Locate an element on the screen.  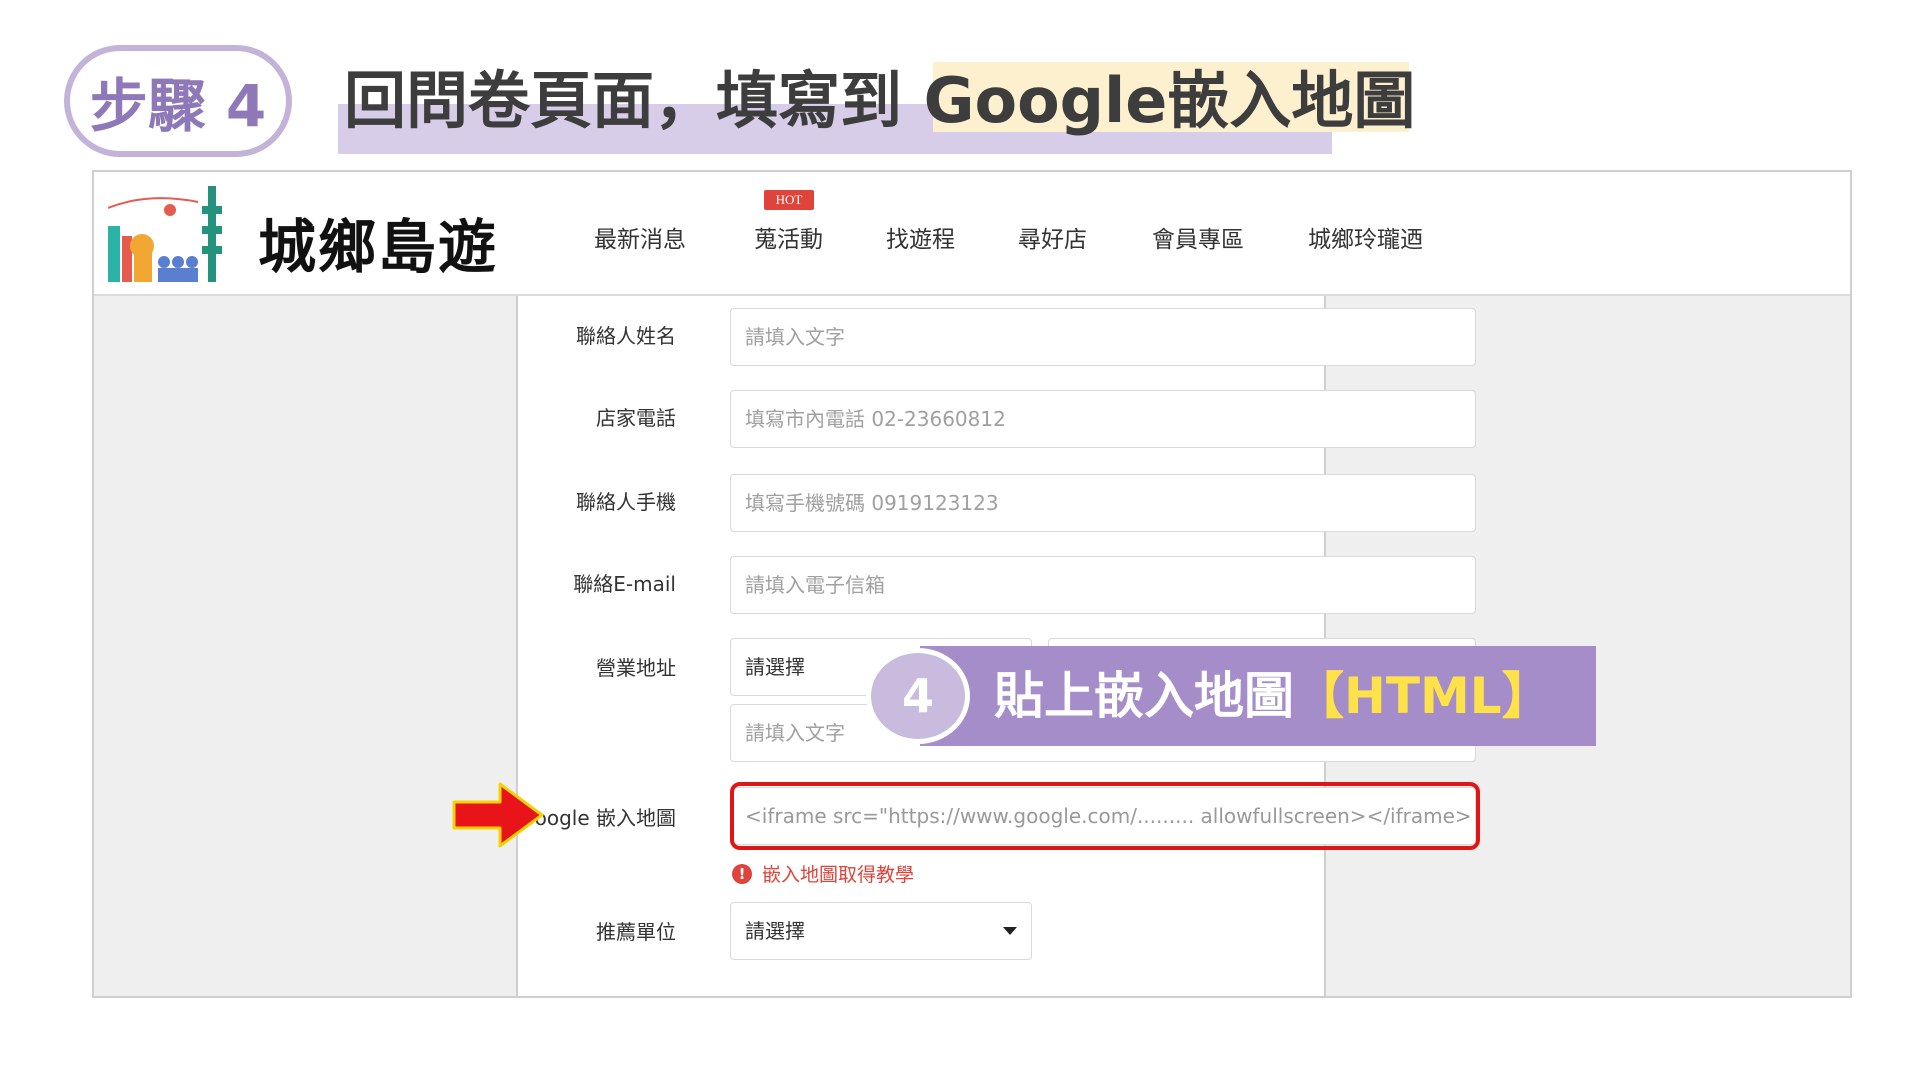
step-badge: 步驟 4 is located at coordinates (178, 101).